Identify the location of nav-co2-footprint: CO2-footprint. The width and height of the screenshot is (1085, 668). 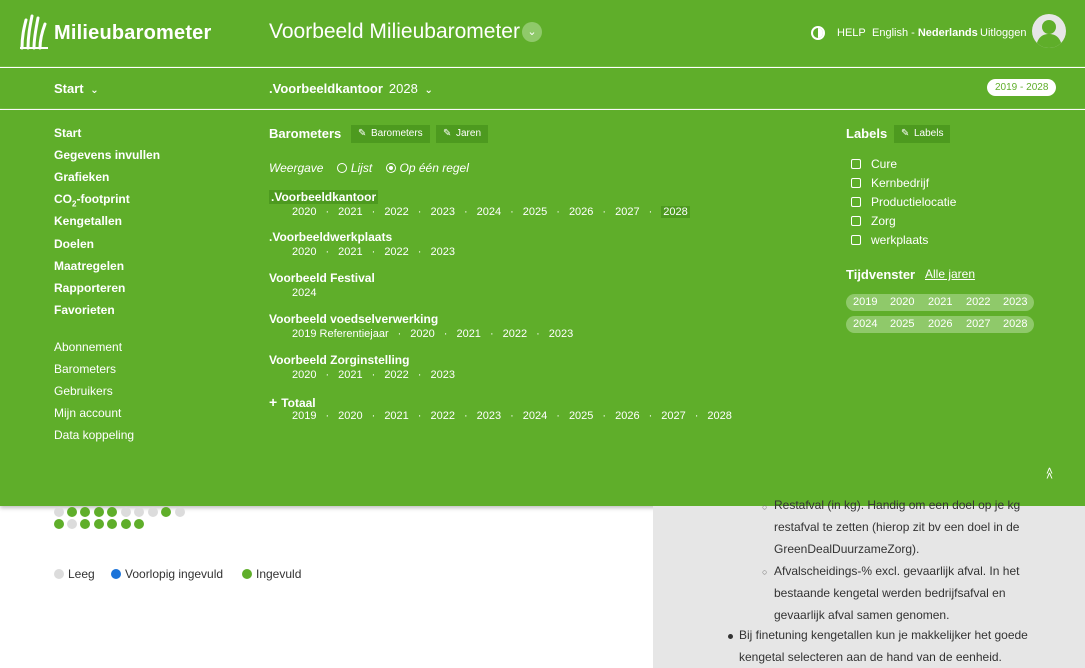
(92, 200).